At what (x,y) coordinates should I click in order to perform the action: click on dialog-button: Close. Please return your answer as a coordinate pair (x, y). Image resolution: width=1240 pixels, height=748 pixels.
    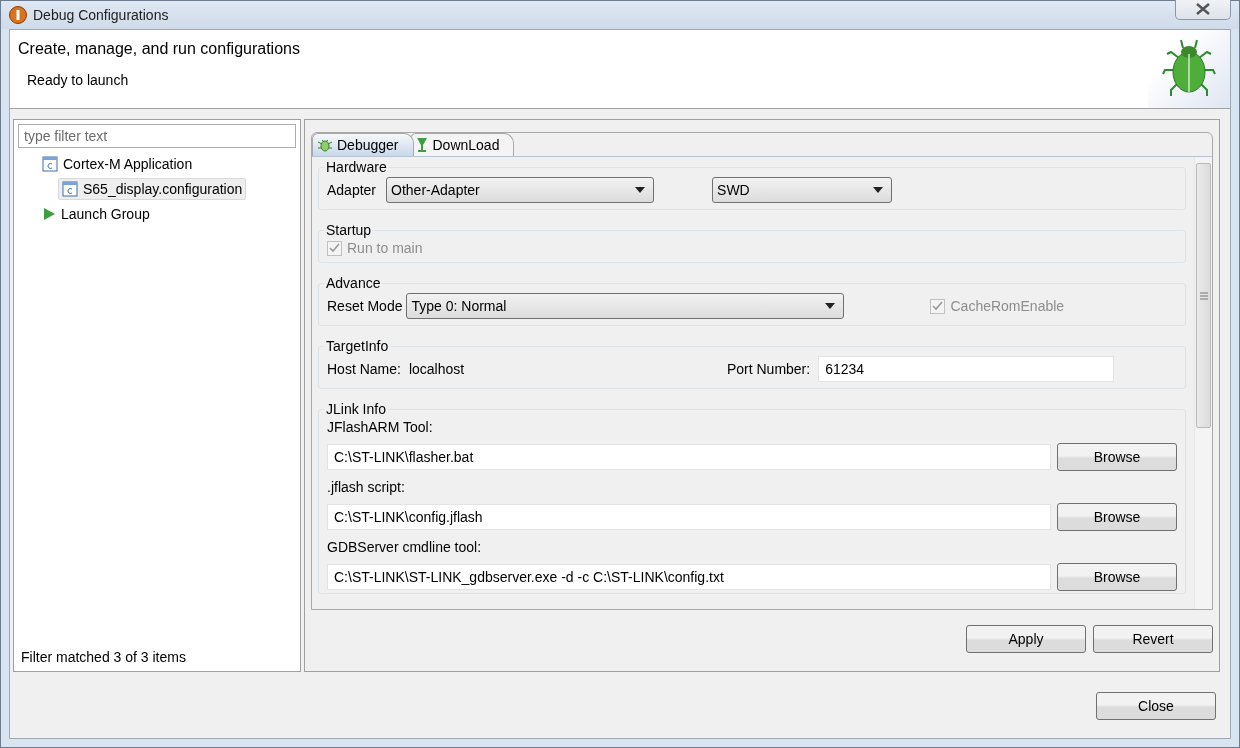
    Looking at the image, I should click on (1156, 706).